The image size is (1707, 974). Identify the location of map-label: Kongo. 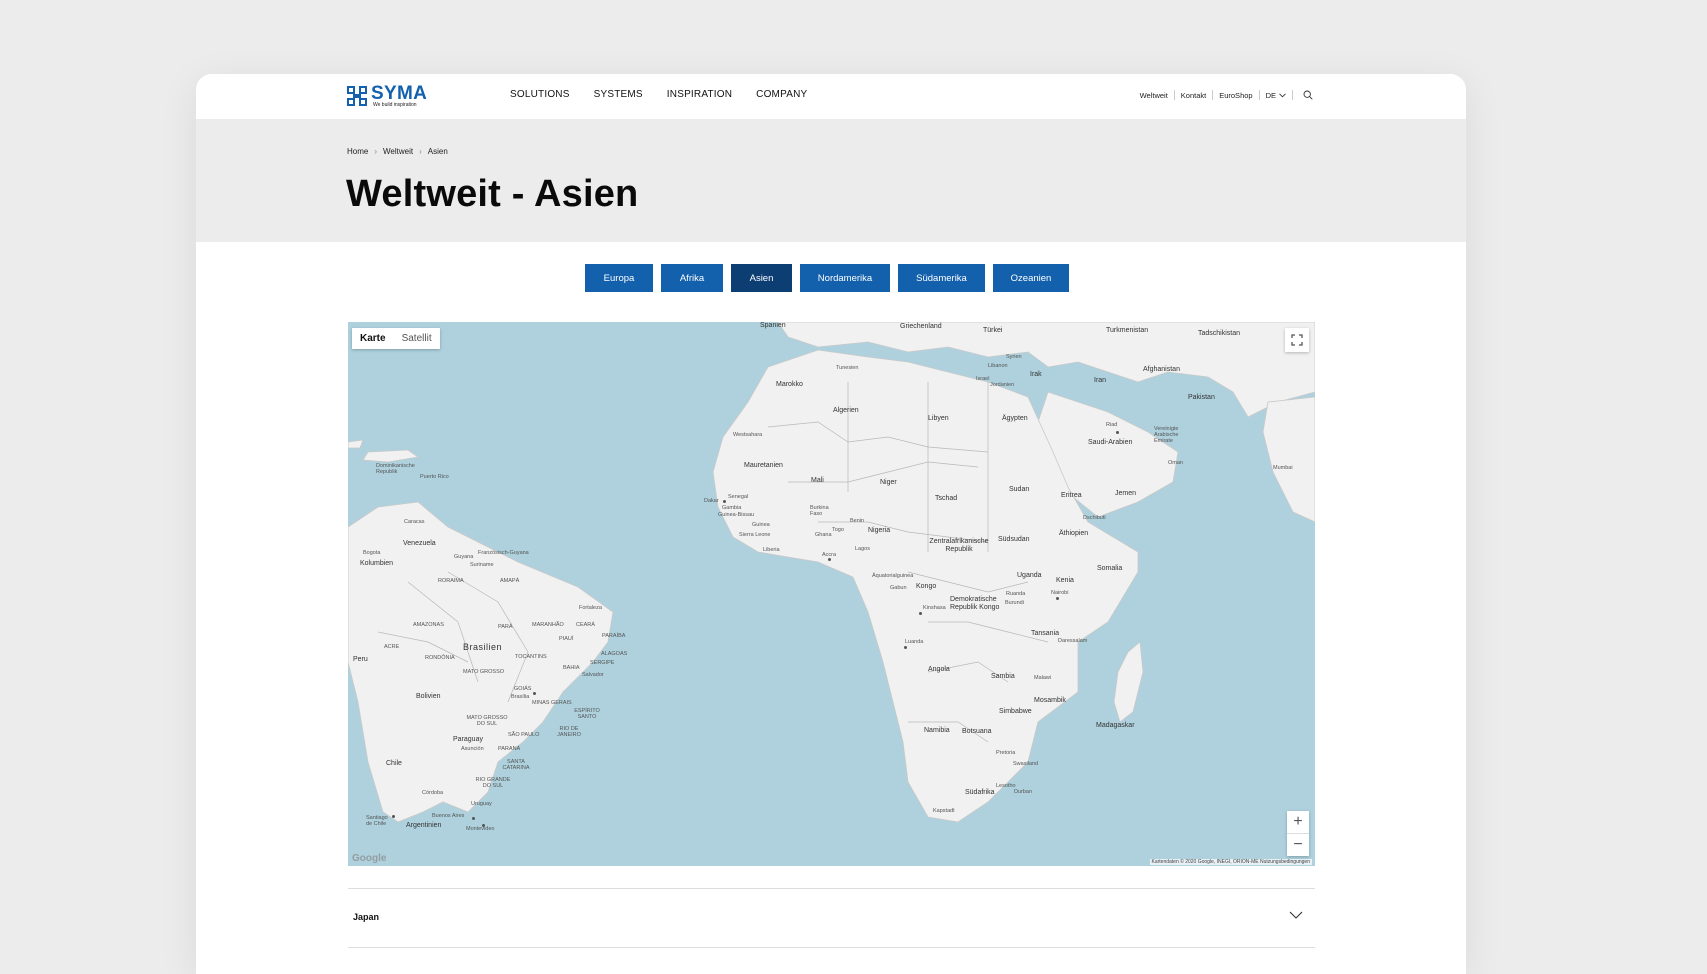
(926, 586).